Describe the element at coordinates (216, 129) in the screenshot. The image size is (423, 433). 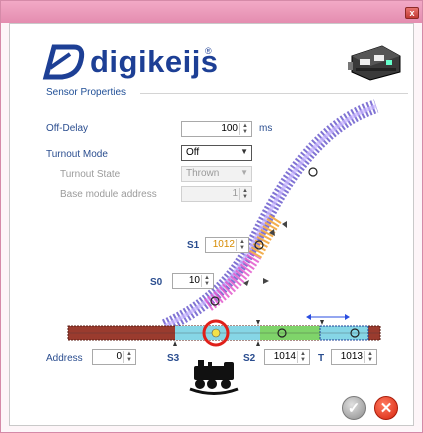
I see `off-delay-spinner: 100 ▲ ▼` at that location.